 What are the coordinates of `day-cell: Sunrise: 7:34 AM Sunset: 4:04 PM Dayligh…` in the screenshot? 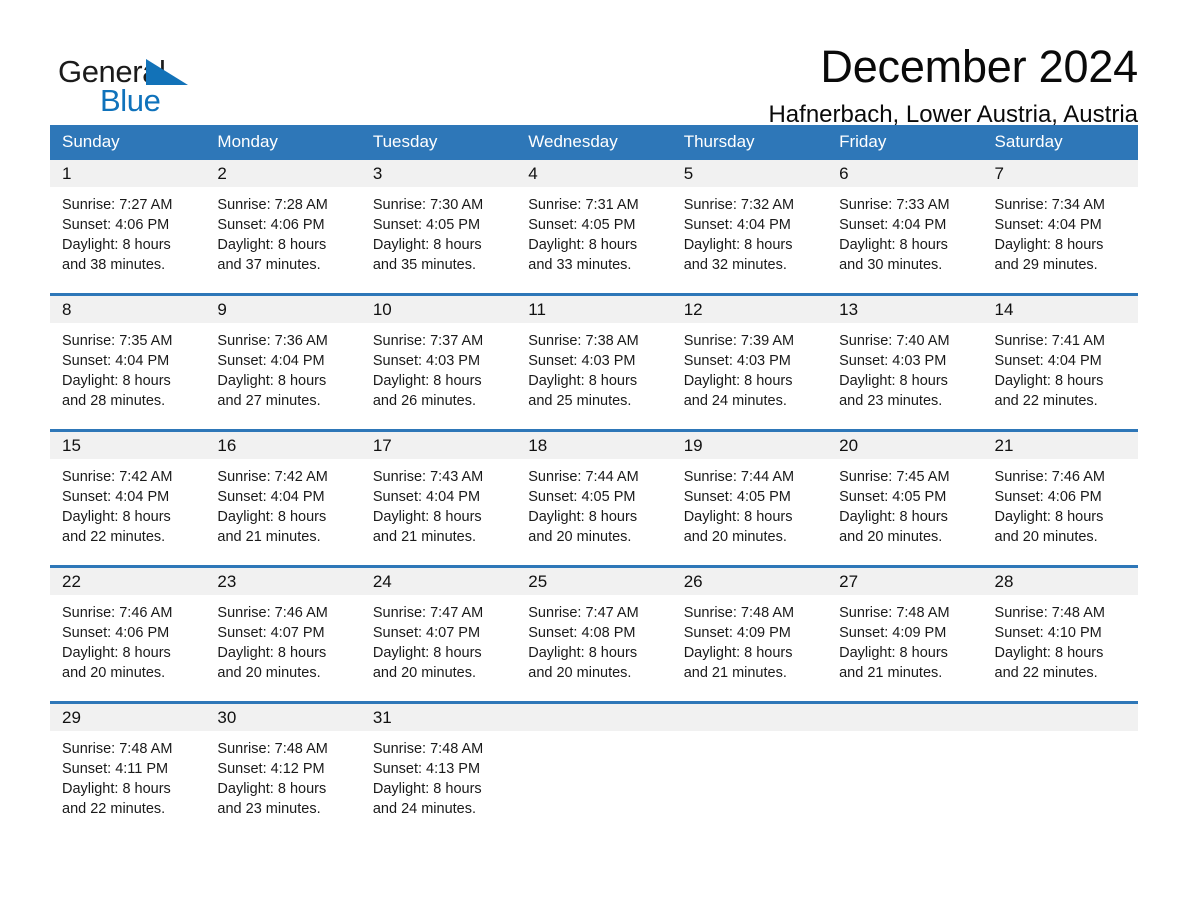 It's located at (1060, 240).